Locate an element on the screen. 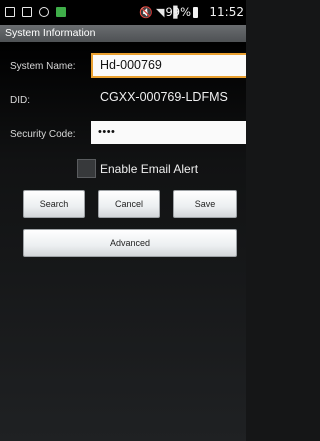 This screenshot has height=441, width=320. battery-percent: 99% is located at coordinates (178, 12).